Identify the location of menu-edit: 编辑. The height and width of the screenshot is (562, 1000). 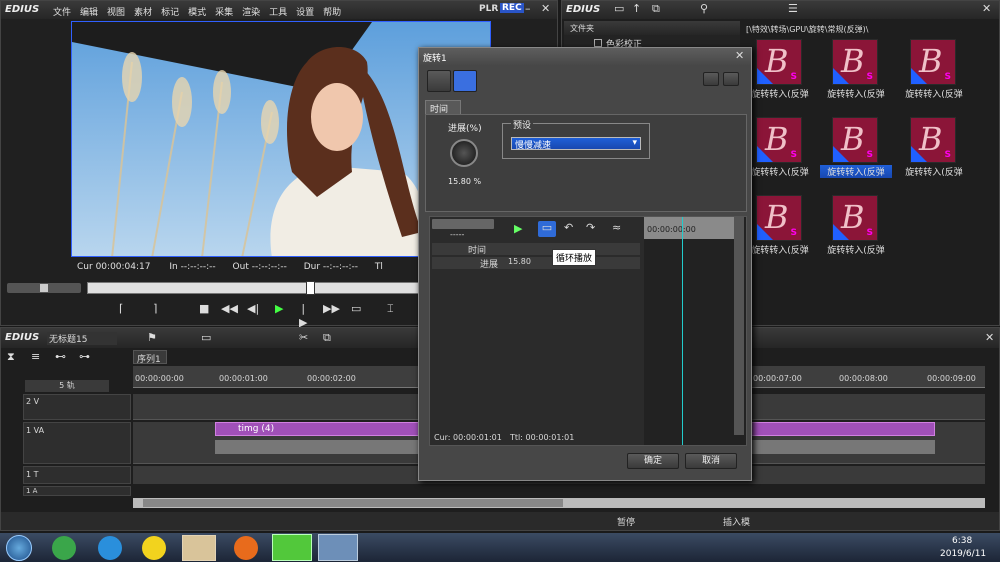
(89, 13).